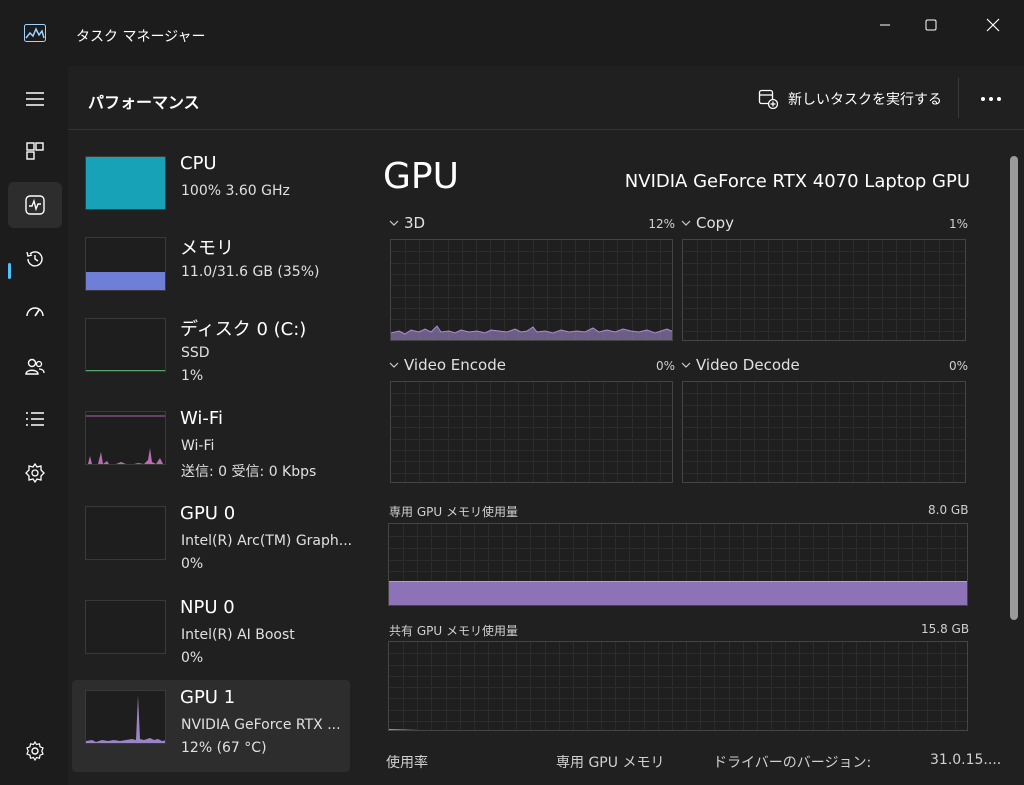 The height and width of the screenshot is (785, 1024). I want to click on device-name: ディスク 0 (C:), so click(243, 329).